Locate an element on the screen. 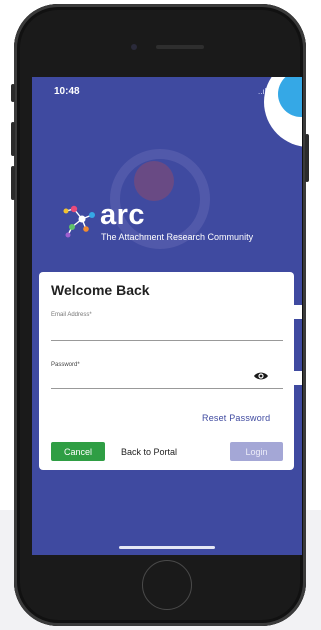 This screenshot has width=321, height=630. mute-switch is located at coordinates (13, 93).